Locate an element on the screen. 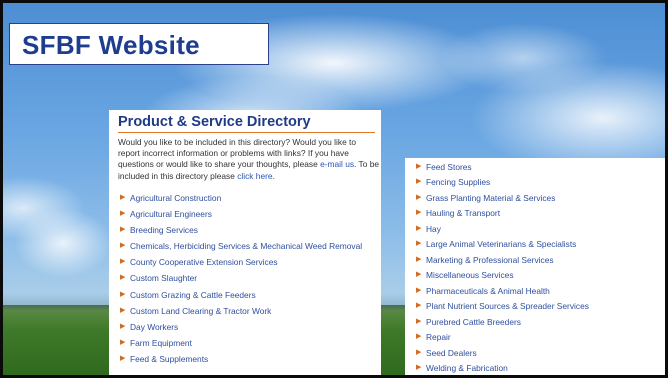 The image size is (668, 378). directory-item: ▶ Custom Grazing & Cattle Feeders is located at coordinates (247, 295).